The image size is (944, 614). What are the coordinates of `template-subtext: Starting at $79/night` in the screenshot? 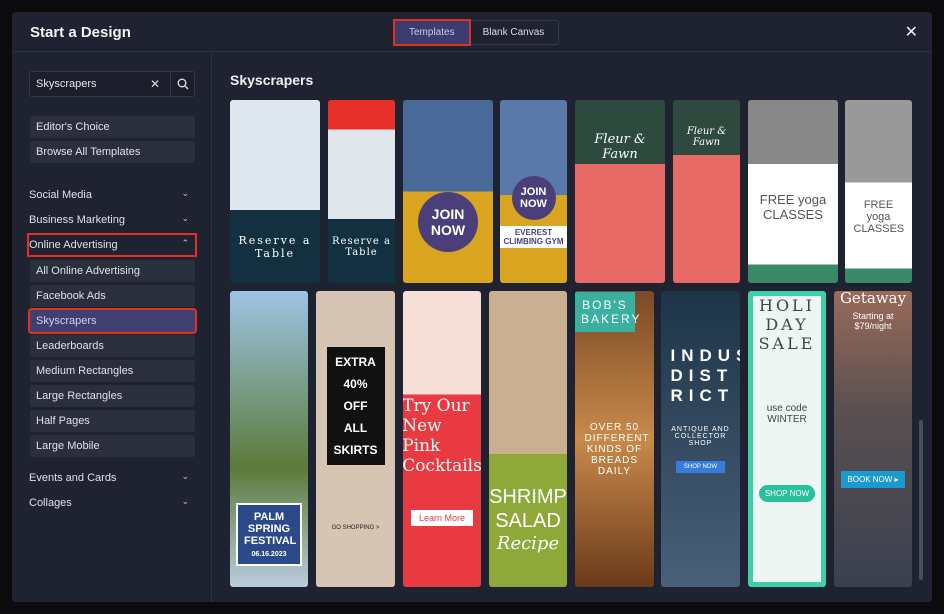 It's located at (873, 320).